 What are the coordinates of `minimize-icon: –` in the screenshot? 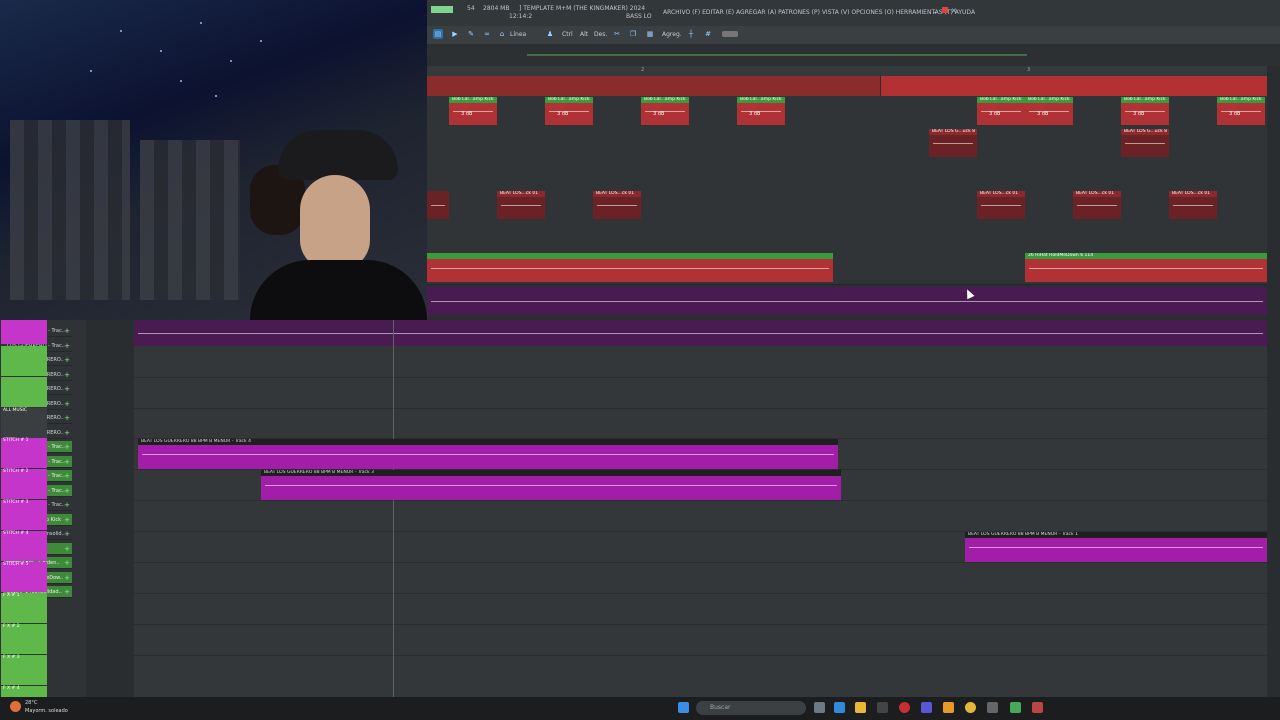 It's located at (935, 12).